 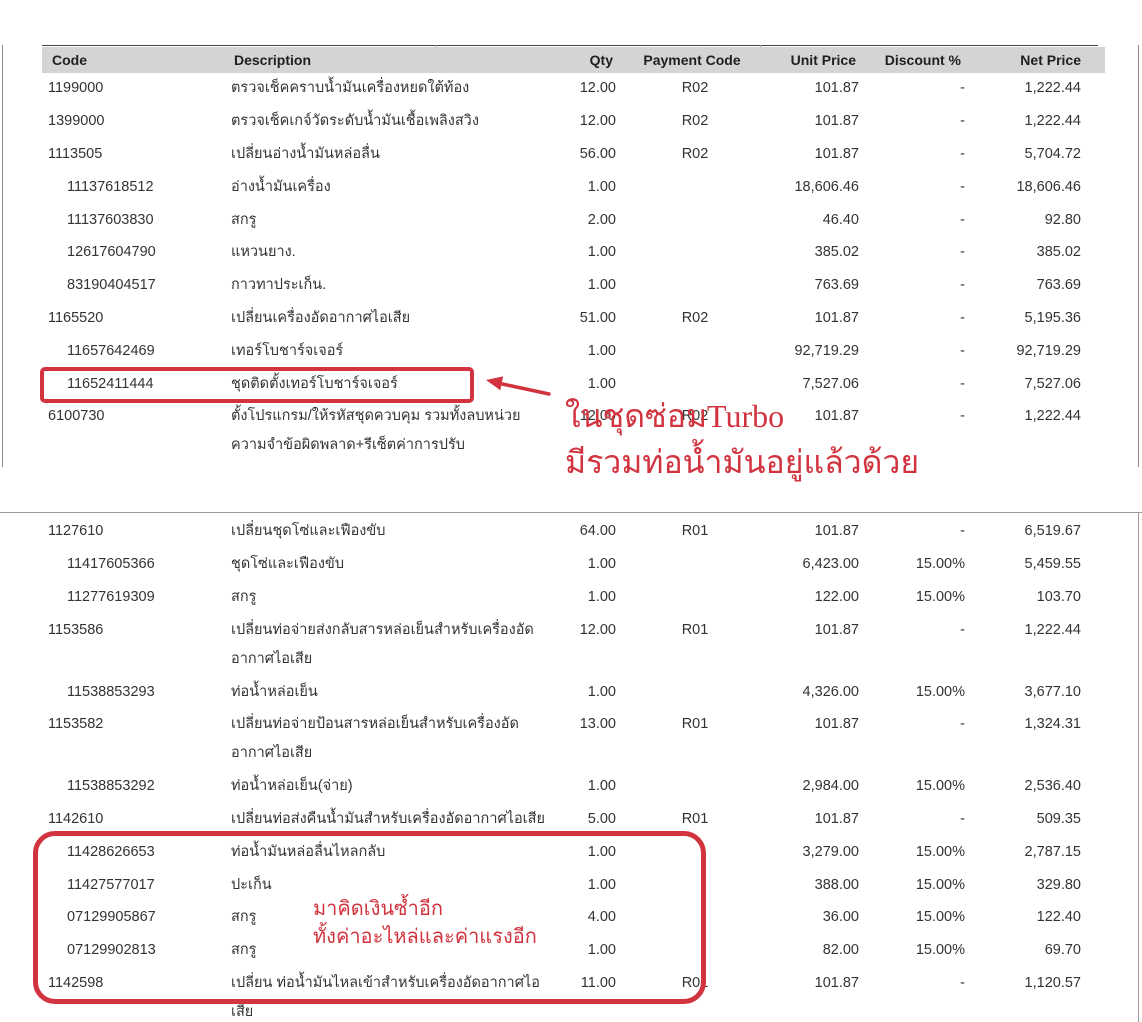 What do you see at coordinates (287, 350) in the screenshot?
I see `description-line: เทอร์โบชาร์จเจอร์` at bounding box center [287, 350].